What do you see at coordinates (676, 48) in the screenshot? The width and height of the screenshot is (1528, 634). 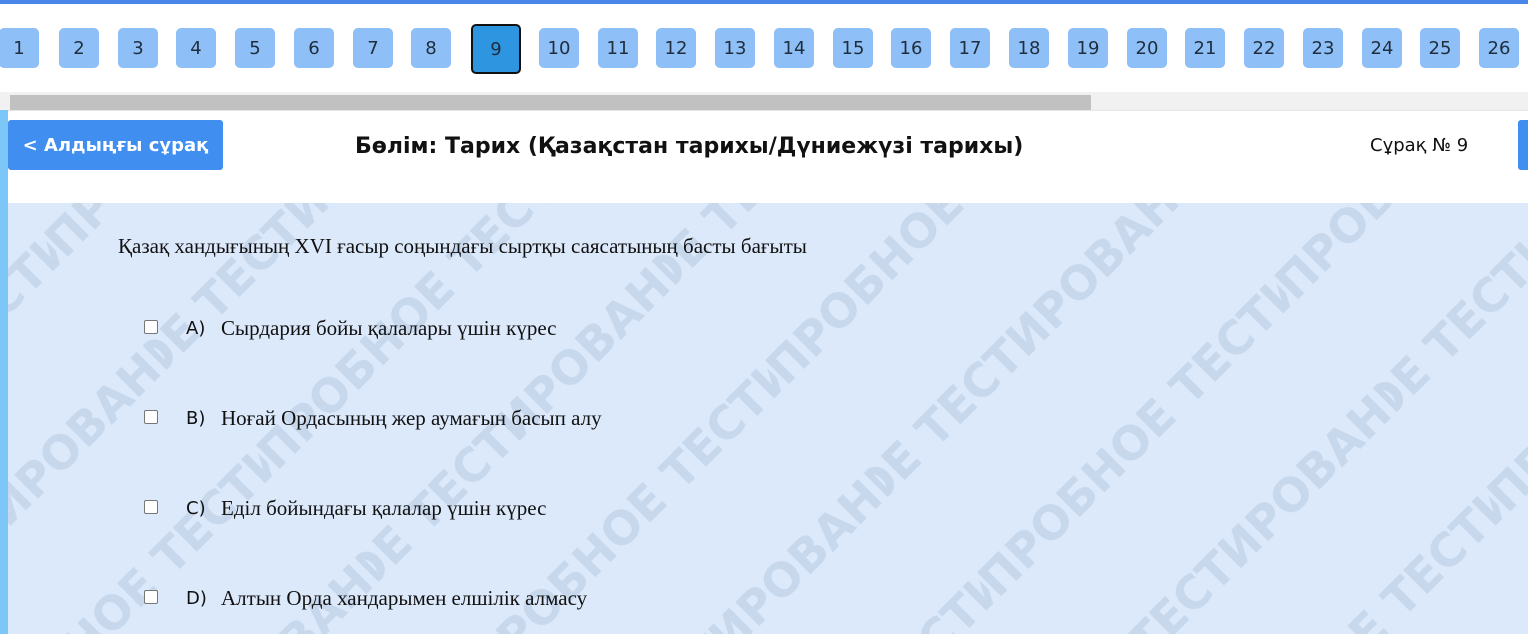 I see `question-nav-button-12: 12` at bounding box center [676, 48].